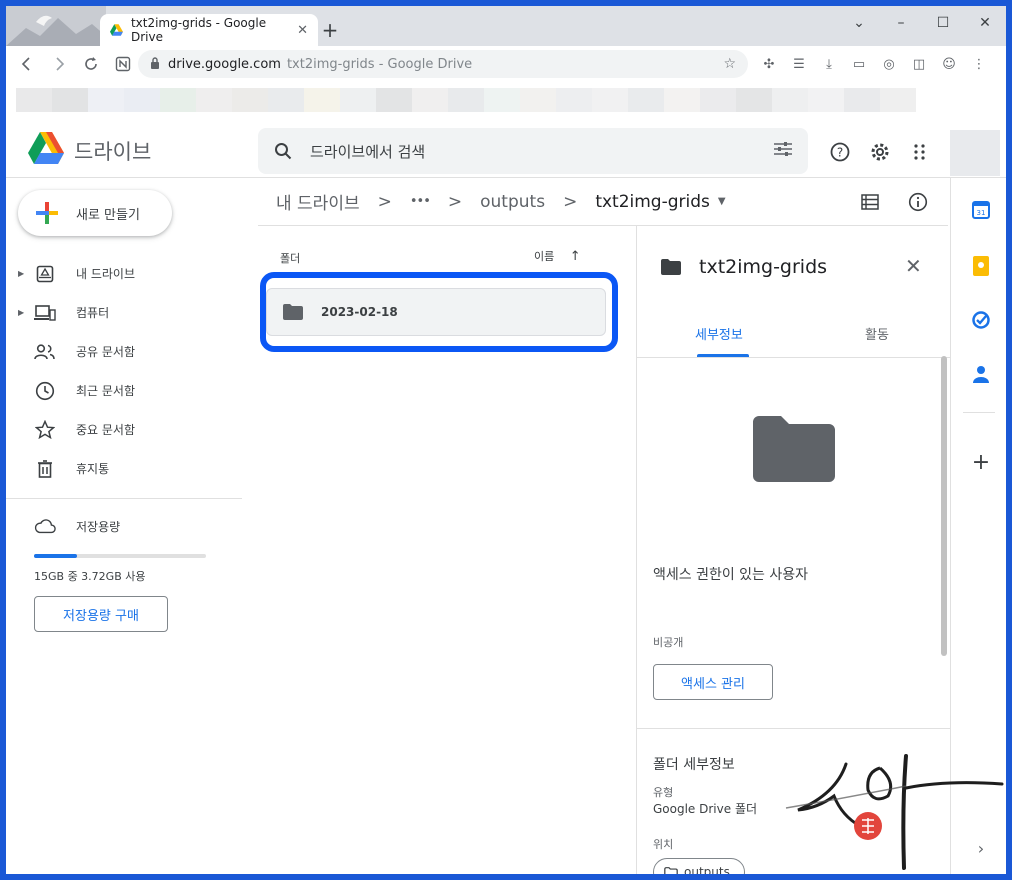 This screenshot has height=880, width=1012. What do you see at coordinates (859, 64) in the screenshot?
I see `cast-icon: ▭` at bounding box center [859, 64].